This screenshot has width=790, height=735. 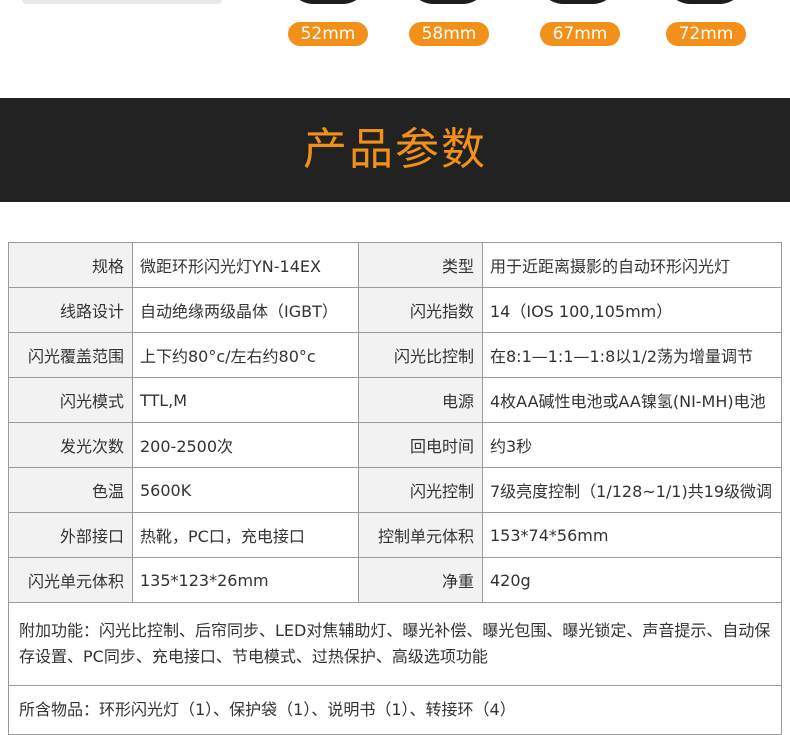 I want to click on size-tag-52mm: 52mm, so click(x=328, y=34).